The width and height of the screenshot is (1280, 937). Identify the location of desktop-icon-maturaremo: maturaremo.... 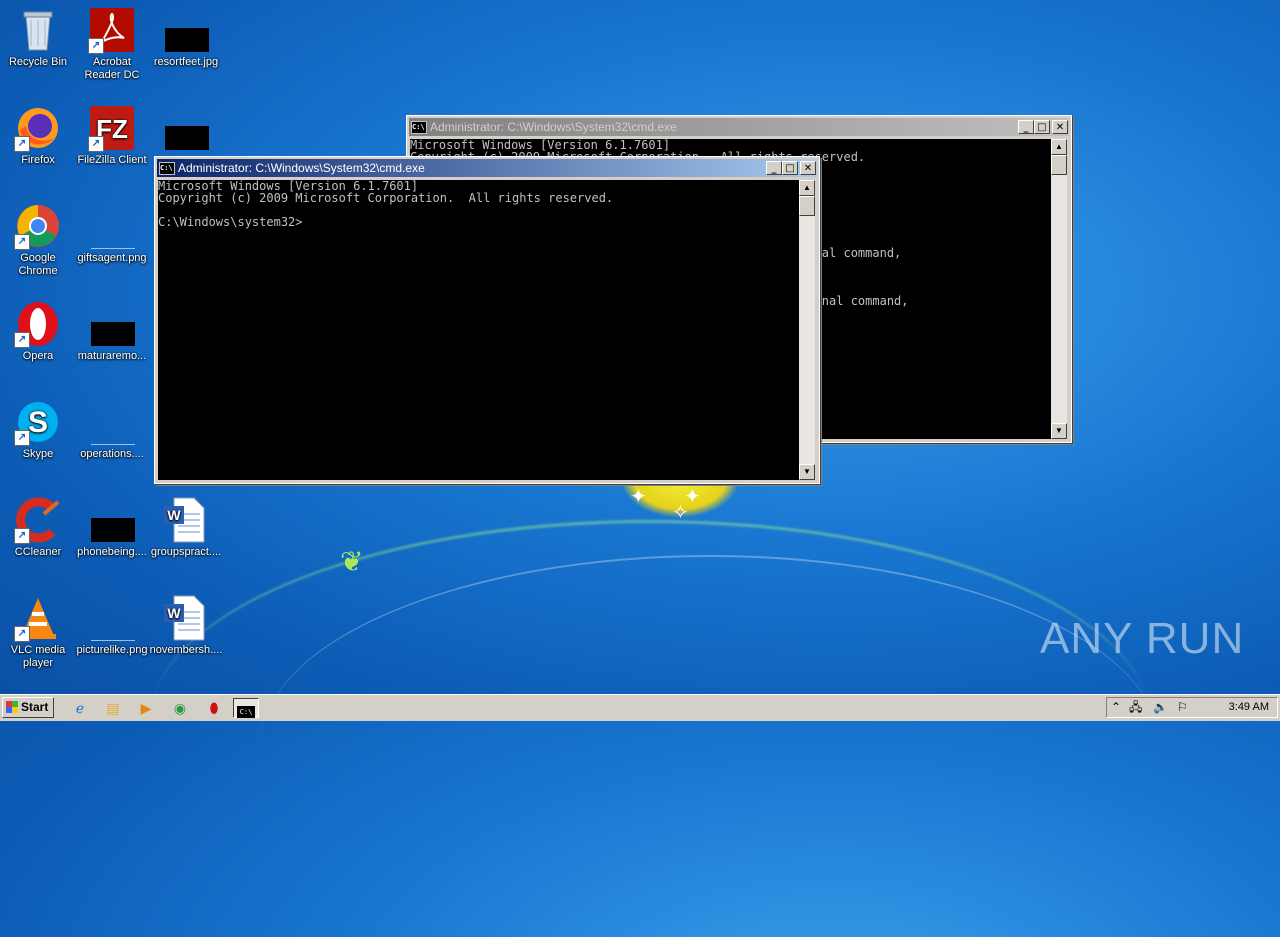
(112, 331).